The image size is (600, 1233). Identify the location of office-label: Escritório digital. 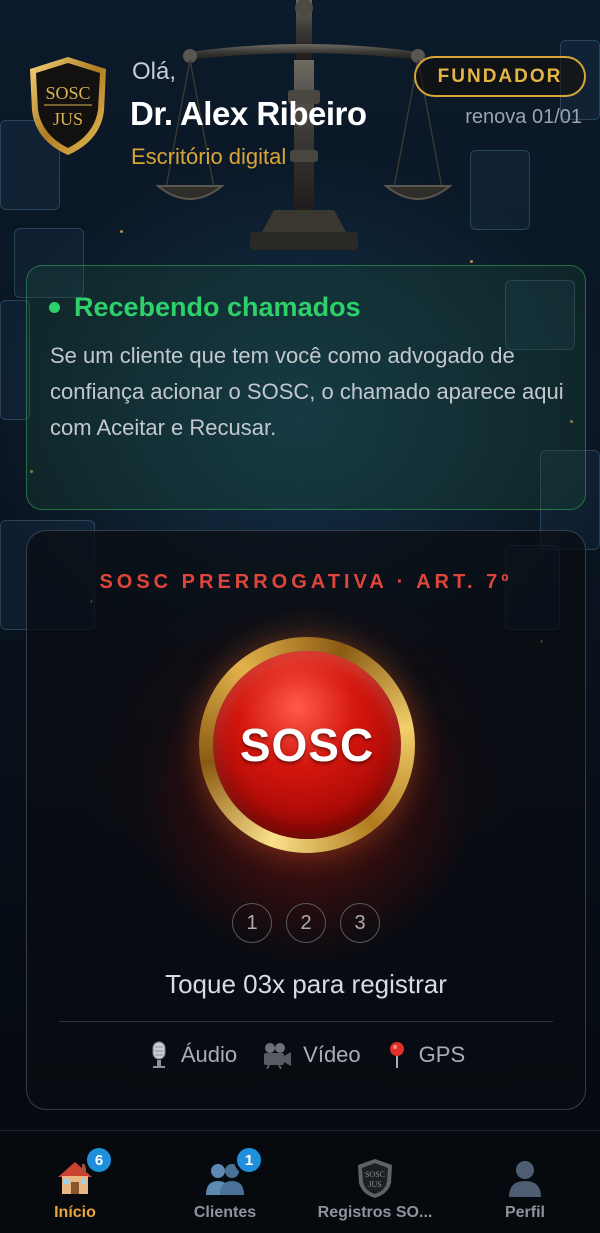
(209, 156).